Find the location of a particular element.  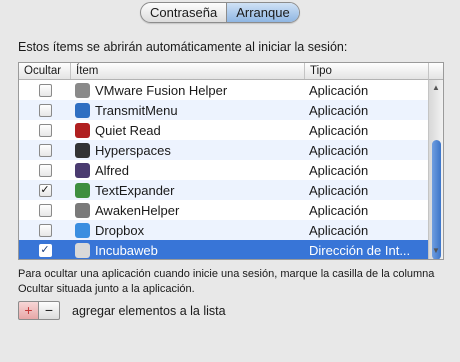

column-header-item: Ítem is located at coordinates (188, 71).